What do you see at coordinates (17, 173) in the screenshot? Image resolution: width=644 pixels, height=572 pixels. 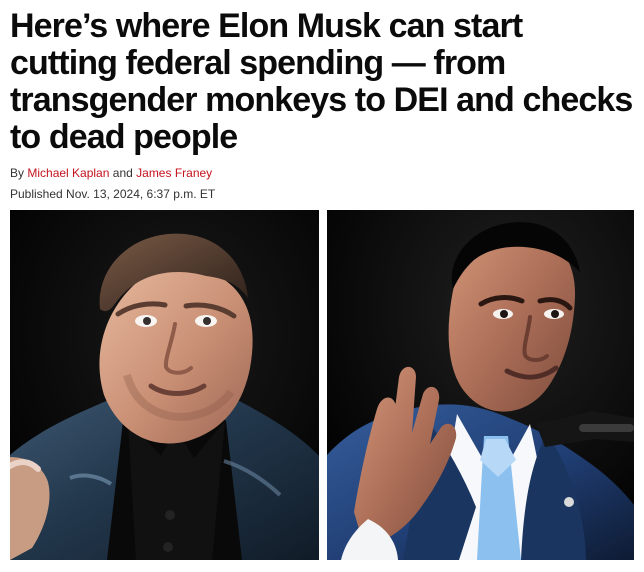 I see `byline-prefix: By` at bounding box center [17, 173].